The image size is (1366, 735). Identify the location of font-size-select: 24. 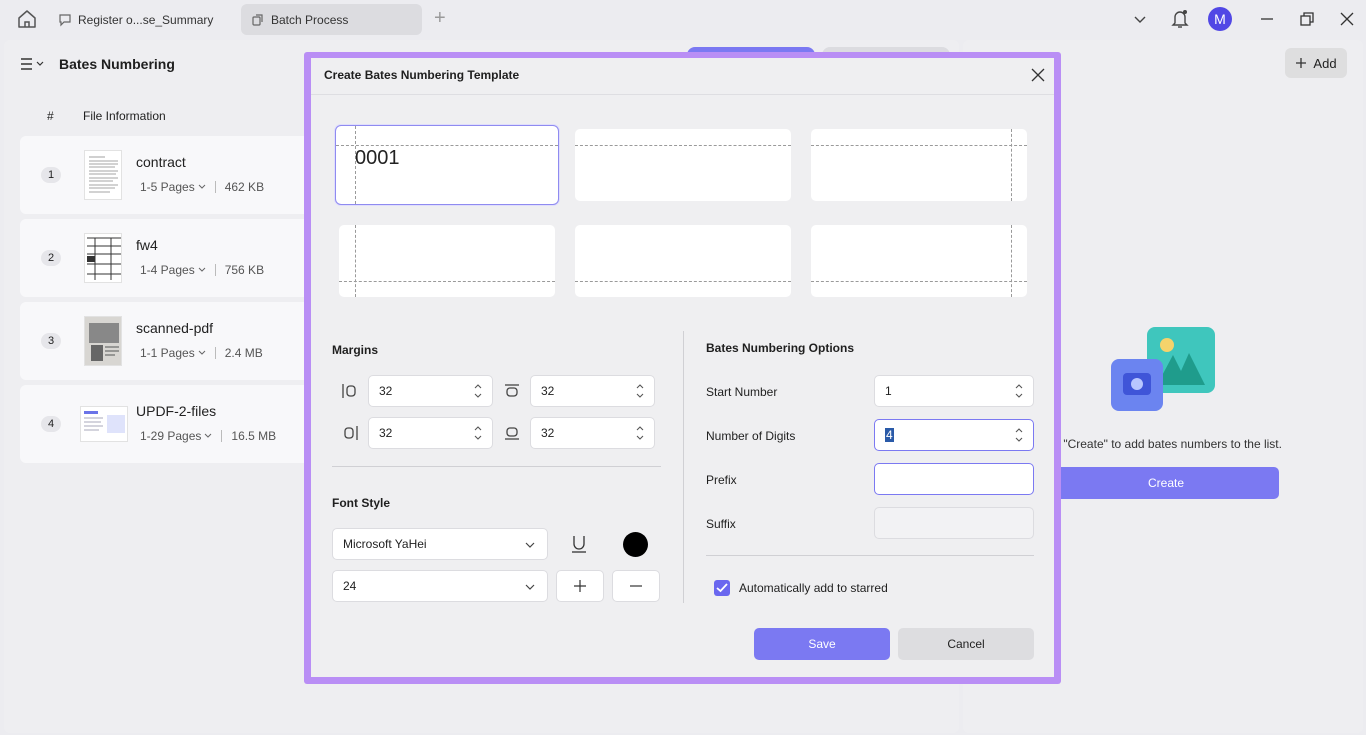
(440, 586).